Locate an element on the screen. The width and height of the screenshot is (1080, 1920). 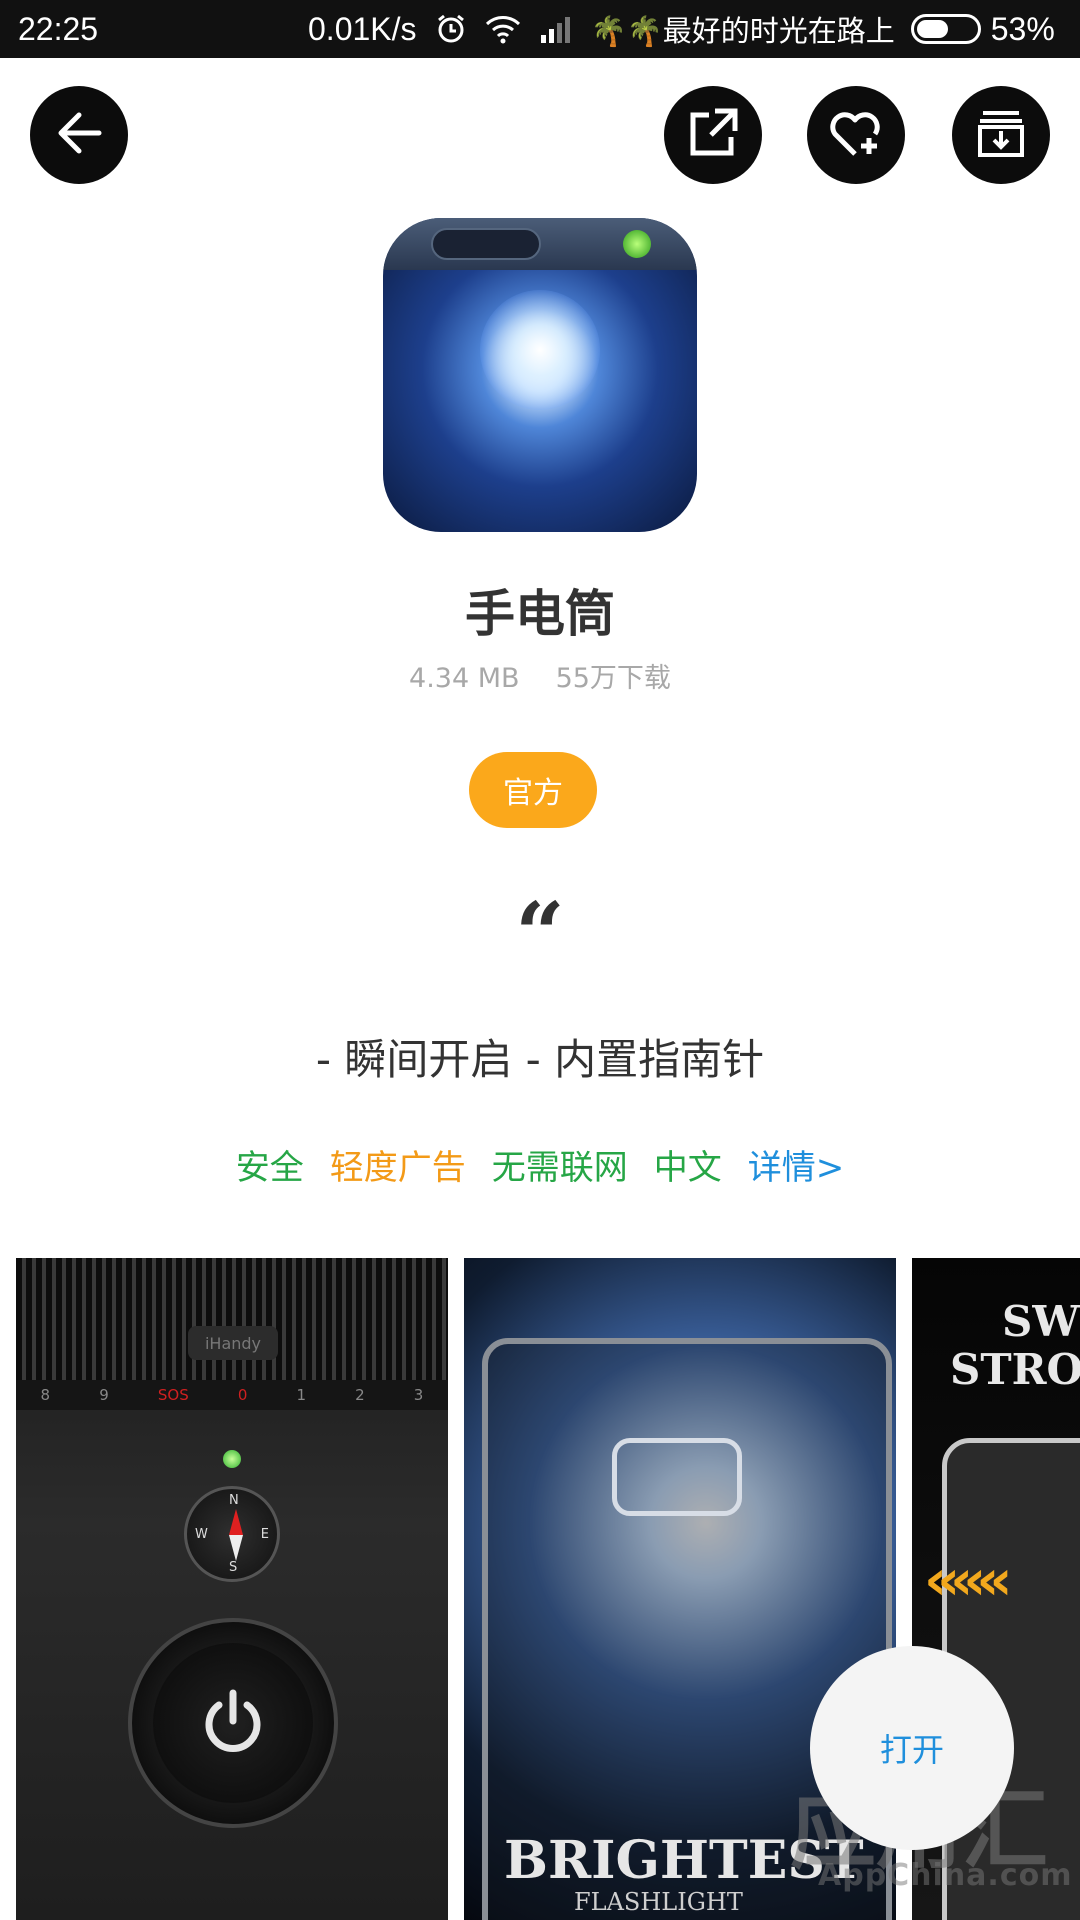
flashlight-switch is located at coordinates (486, 244).